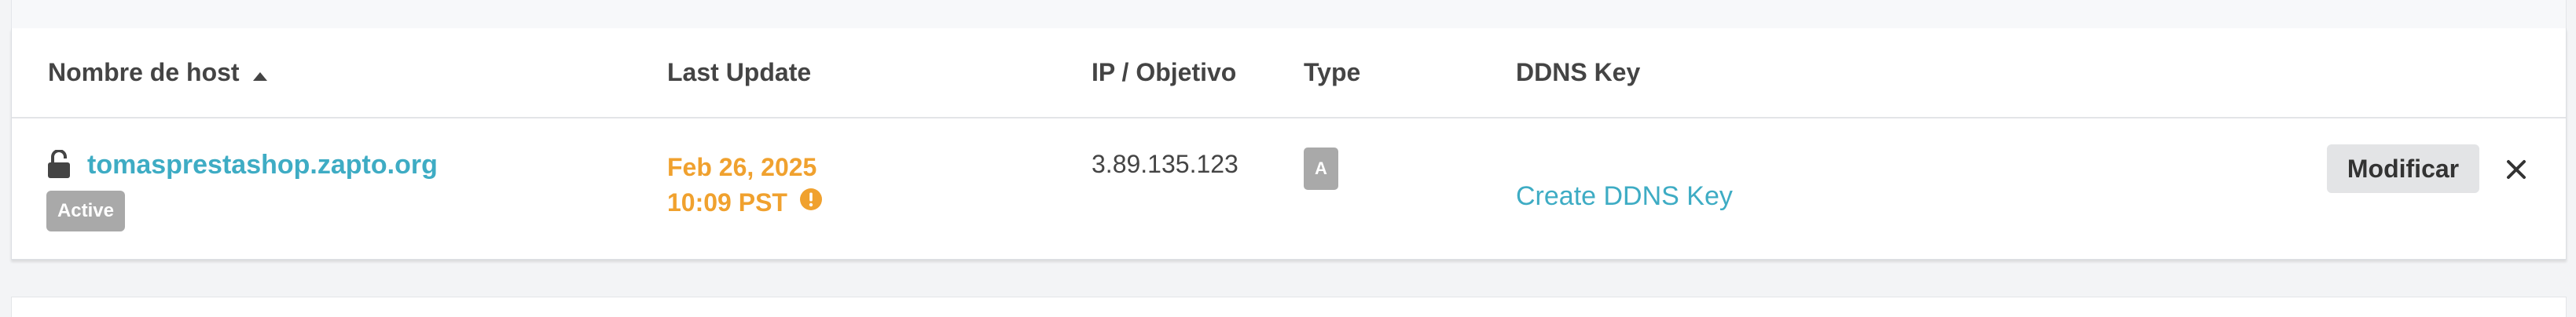 The height and width of the screenshot is (317, 2576). I want to click on column-header-last-update: Last Update, so click(739, 73).